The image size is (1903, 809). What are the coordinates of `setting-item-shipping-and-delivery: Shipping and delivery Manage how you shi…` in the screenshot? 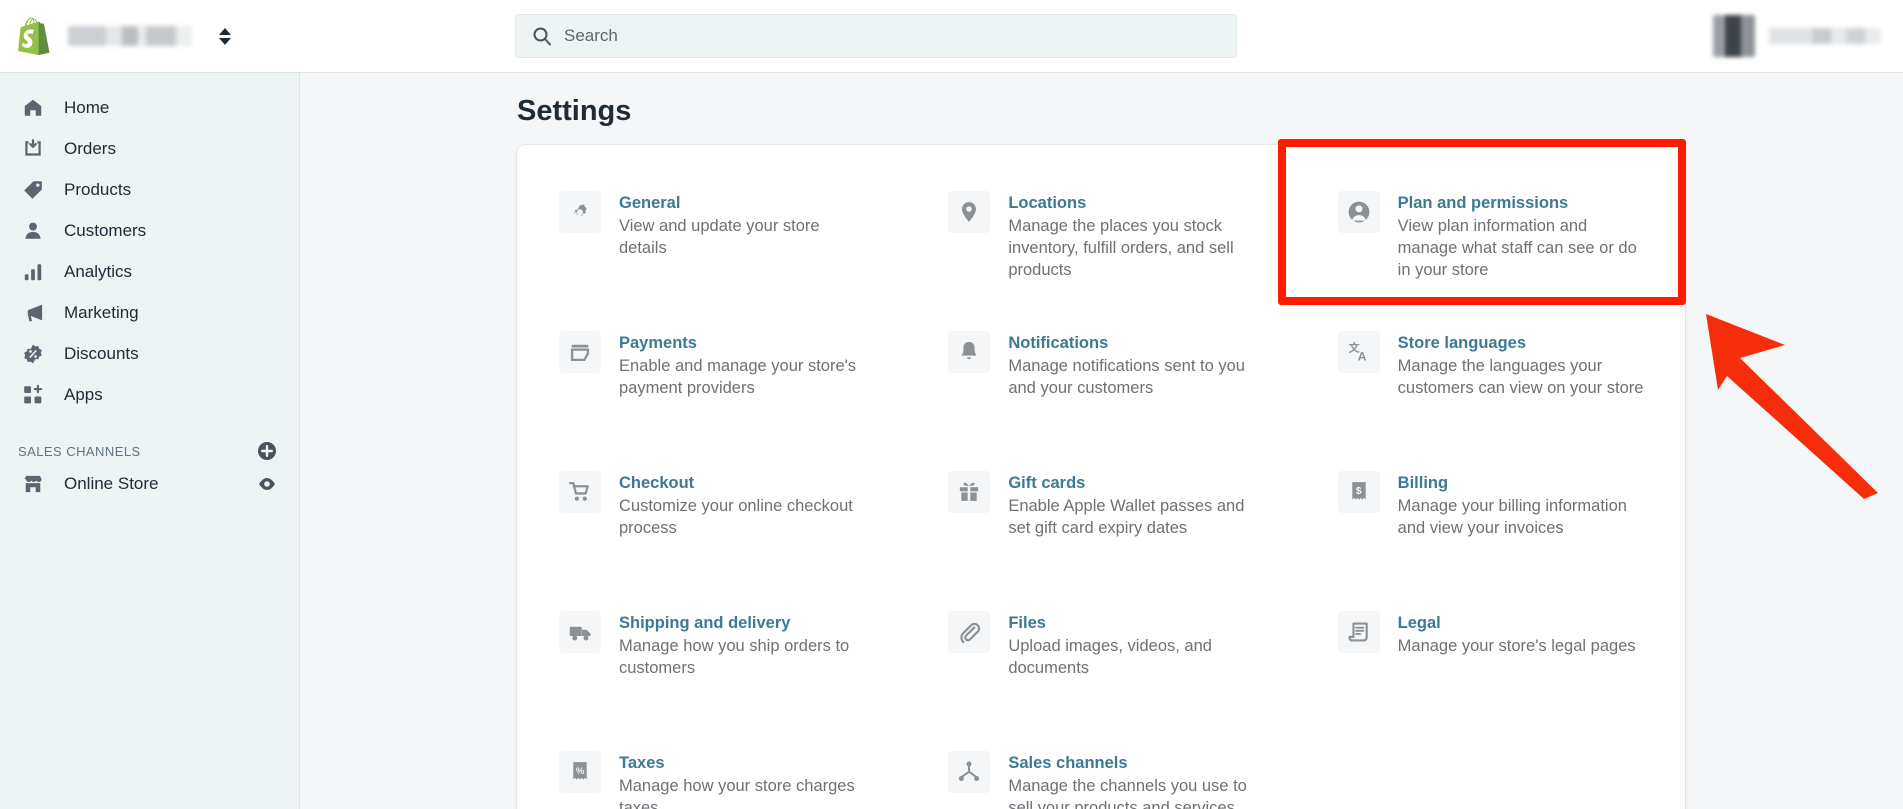 It's located at (711, 659).